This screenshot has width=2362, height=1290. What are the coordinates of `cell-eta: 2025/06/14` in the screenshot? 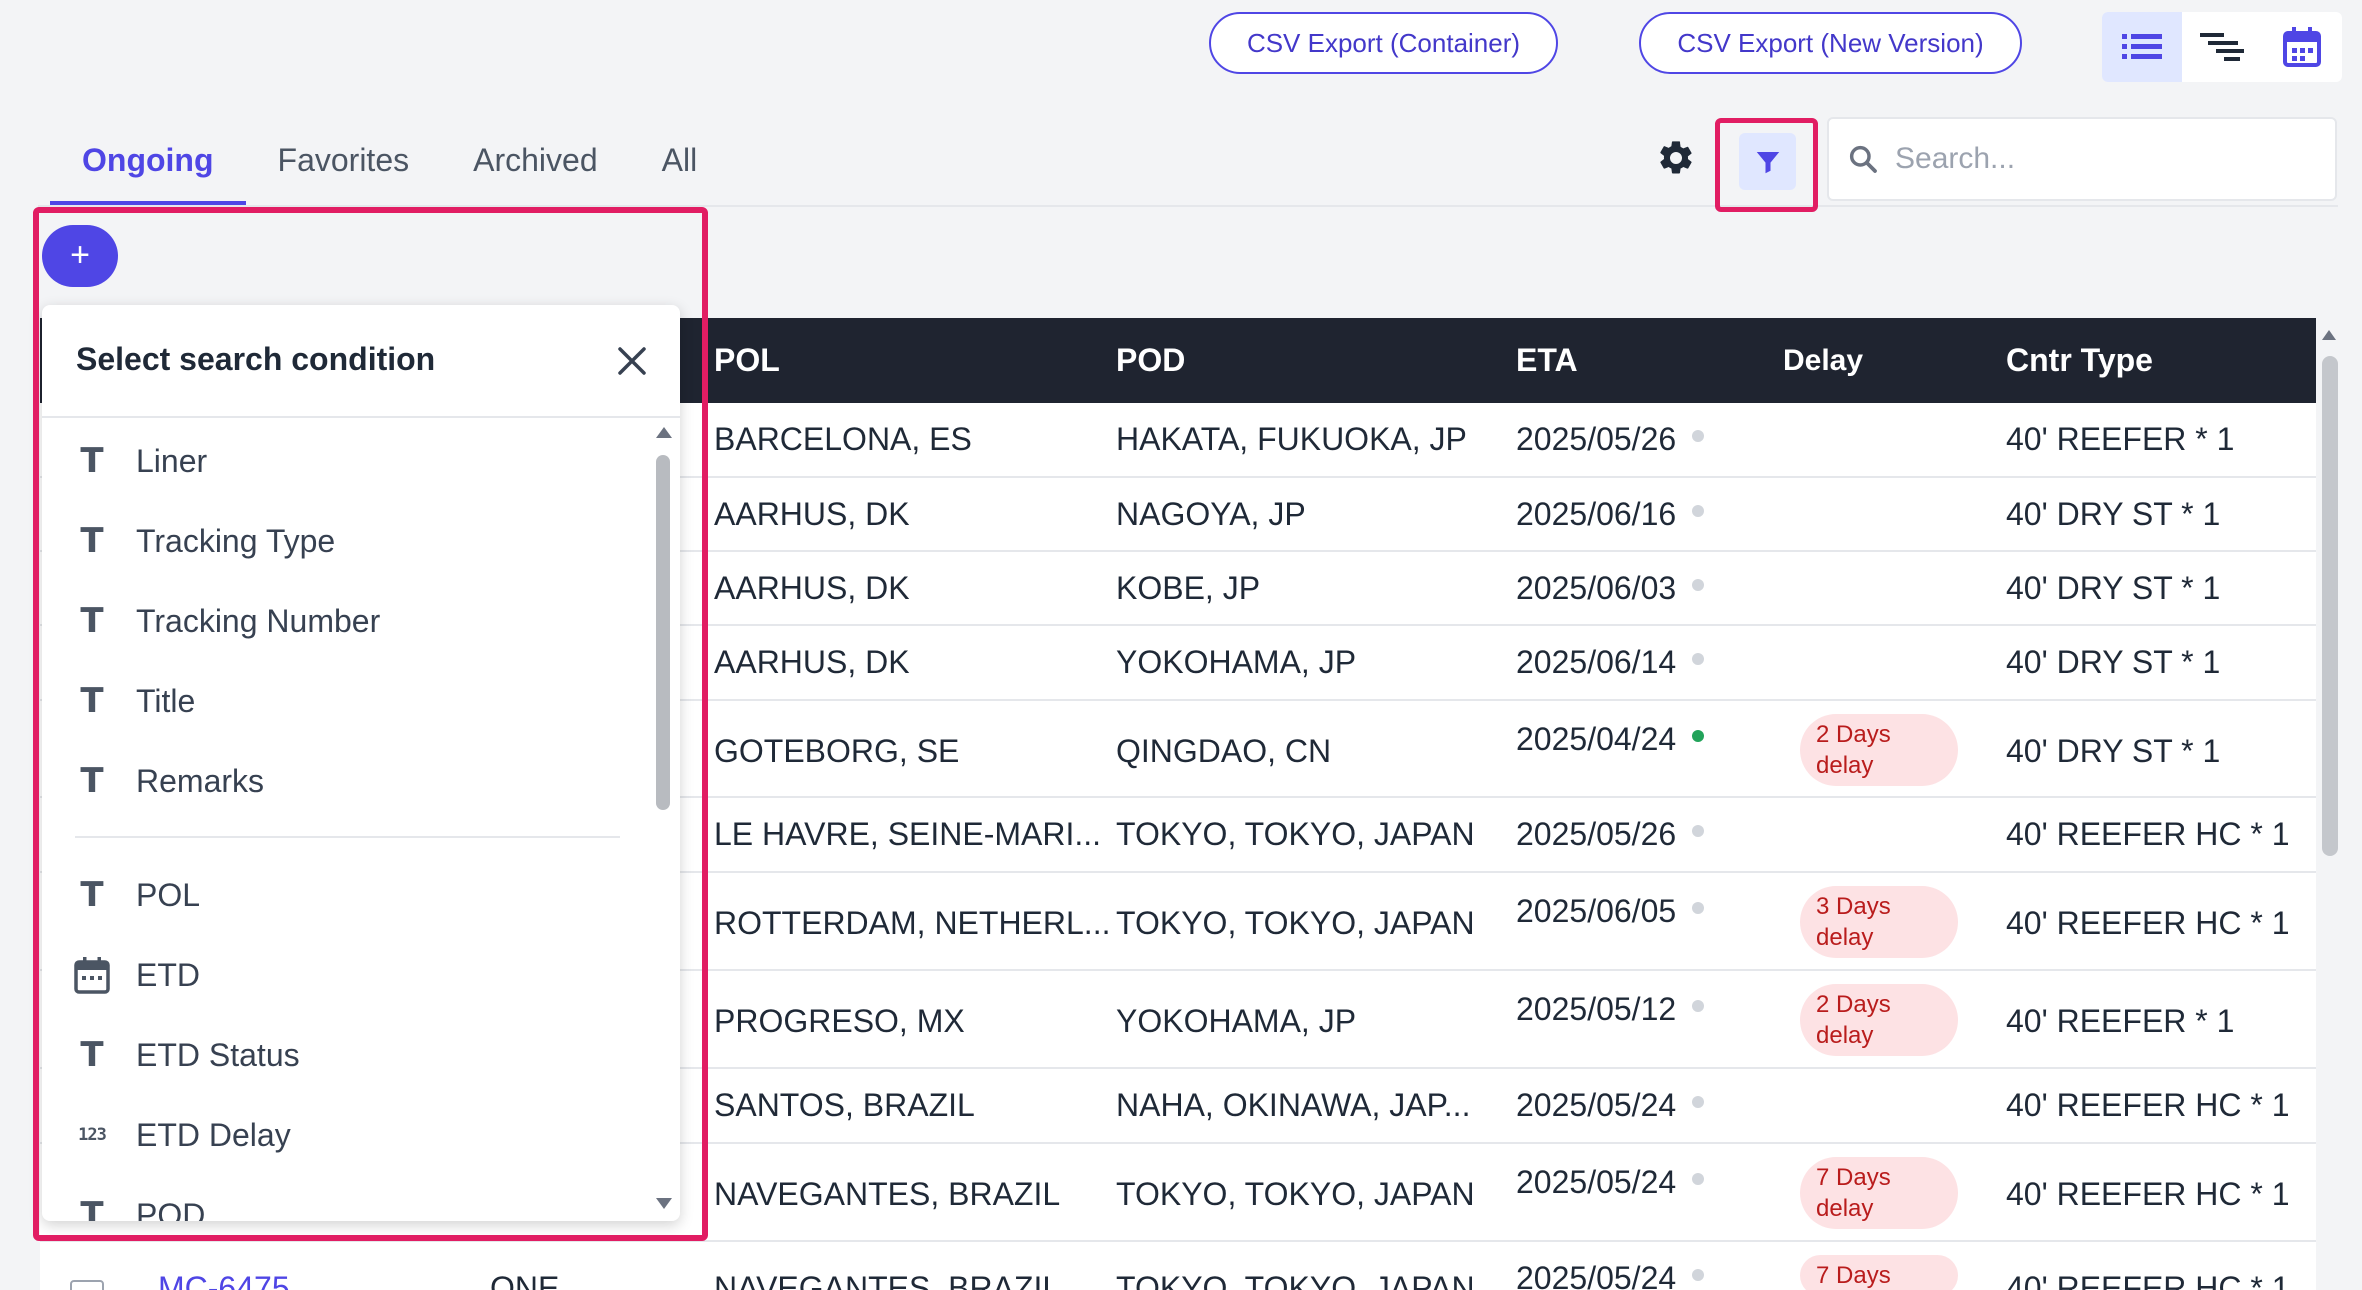 It's located at (1610, 662).